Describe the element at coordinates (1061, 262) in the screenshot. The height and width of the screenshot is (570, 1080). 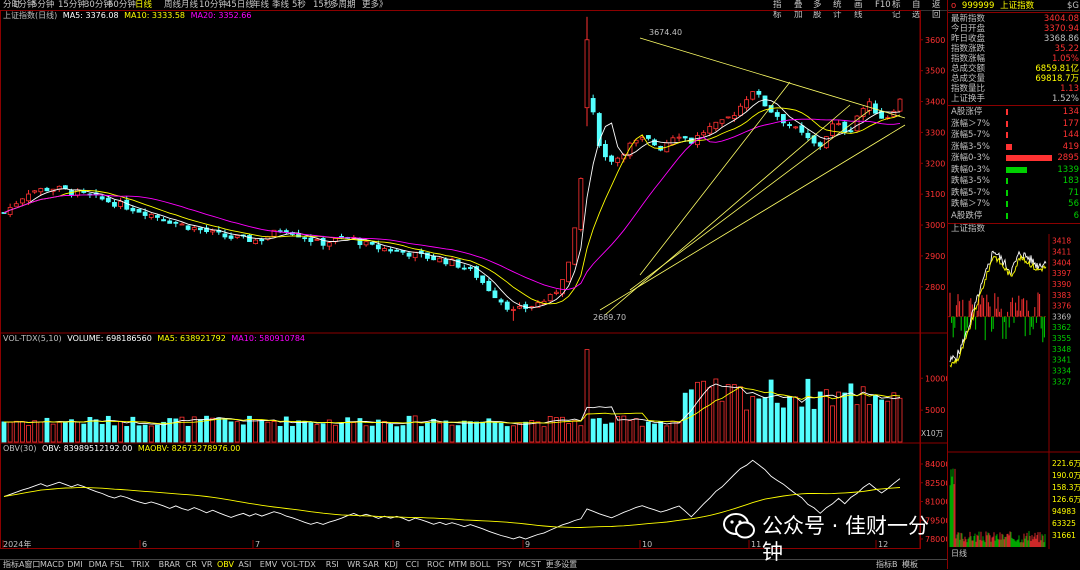
I see `mini-price-label: 3404` at that location.